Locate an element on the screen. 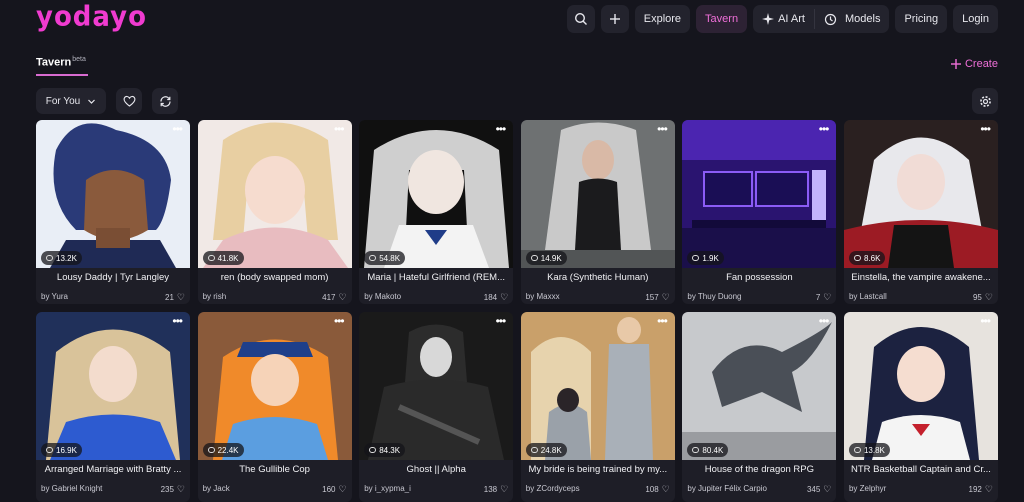 The height and width of the screenshot is (502, 1024). history-icon is located at coordinates (830, 19).